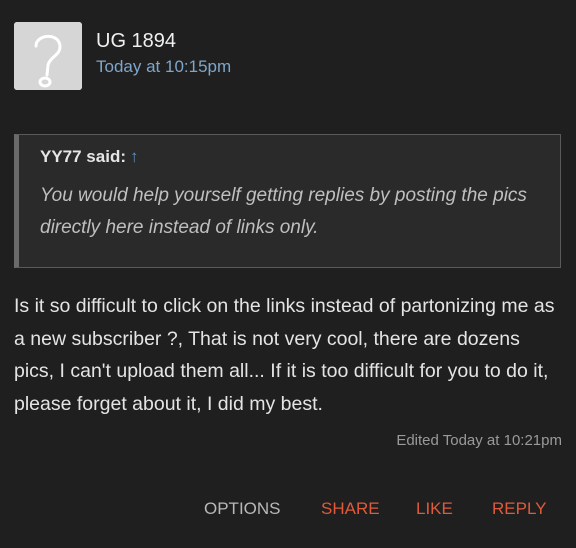 This screenshot has height=548, width=576. I want to click on post-timestamp: Today at 10:15pm, so click(163, 67).